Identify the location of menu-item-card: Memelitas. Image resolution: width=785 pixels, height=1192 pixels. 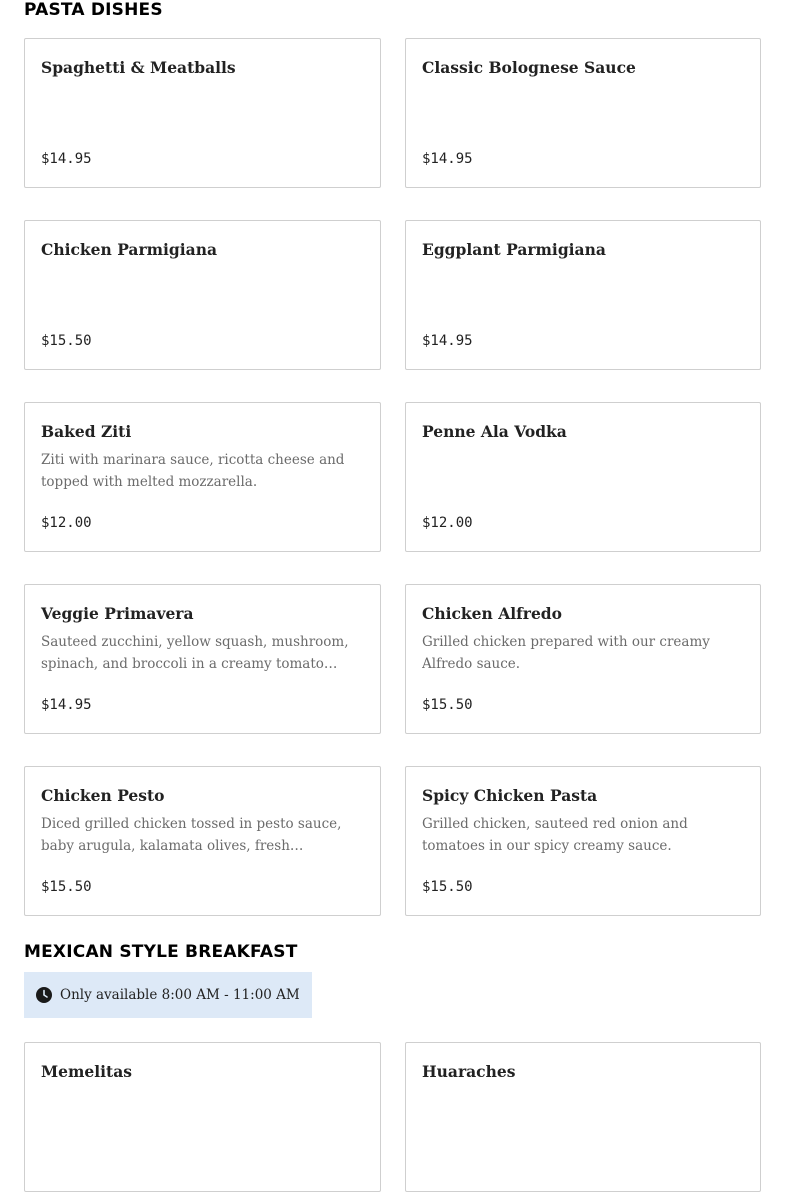
(202, 1117).